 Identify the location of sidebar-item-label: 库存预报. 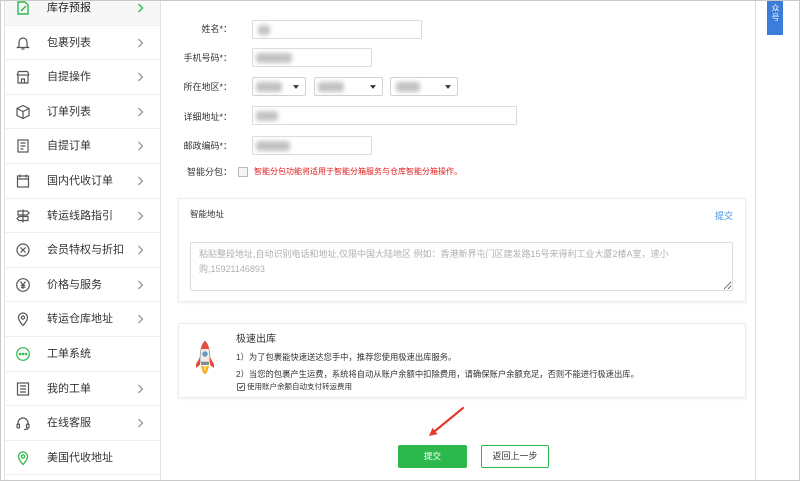
(69, 8).